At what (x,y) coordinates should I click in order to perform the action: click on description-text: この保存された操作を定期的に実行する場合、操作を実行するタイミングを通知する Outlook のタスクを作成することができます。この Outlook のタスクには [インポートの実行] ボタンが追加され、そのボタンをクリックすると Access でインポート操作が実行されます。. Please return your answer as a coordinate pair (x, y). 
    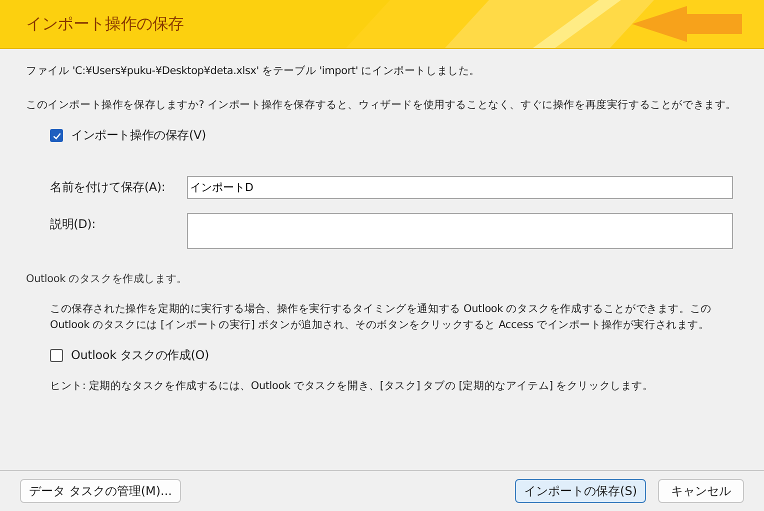
    Looking at the image, I should click on (381, 317).